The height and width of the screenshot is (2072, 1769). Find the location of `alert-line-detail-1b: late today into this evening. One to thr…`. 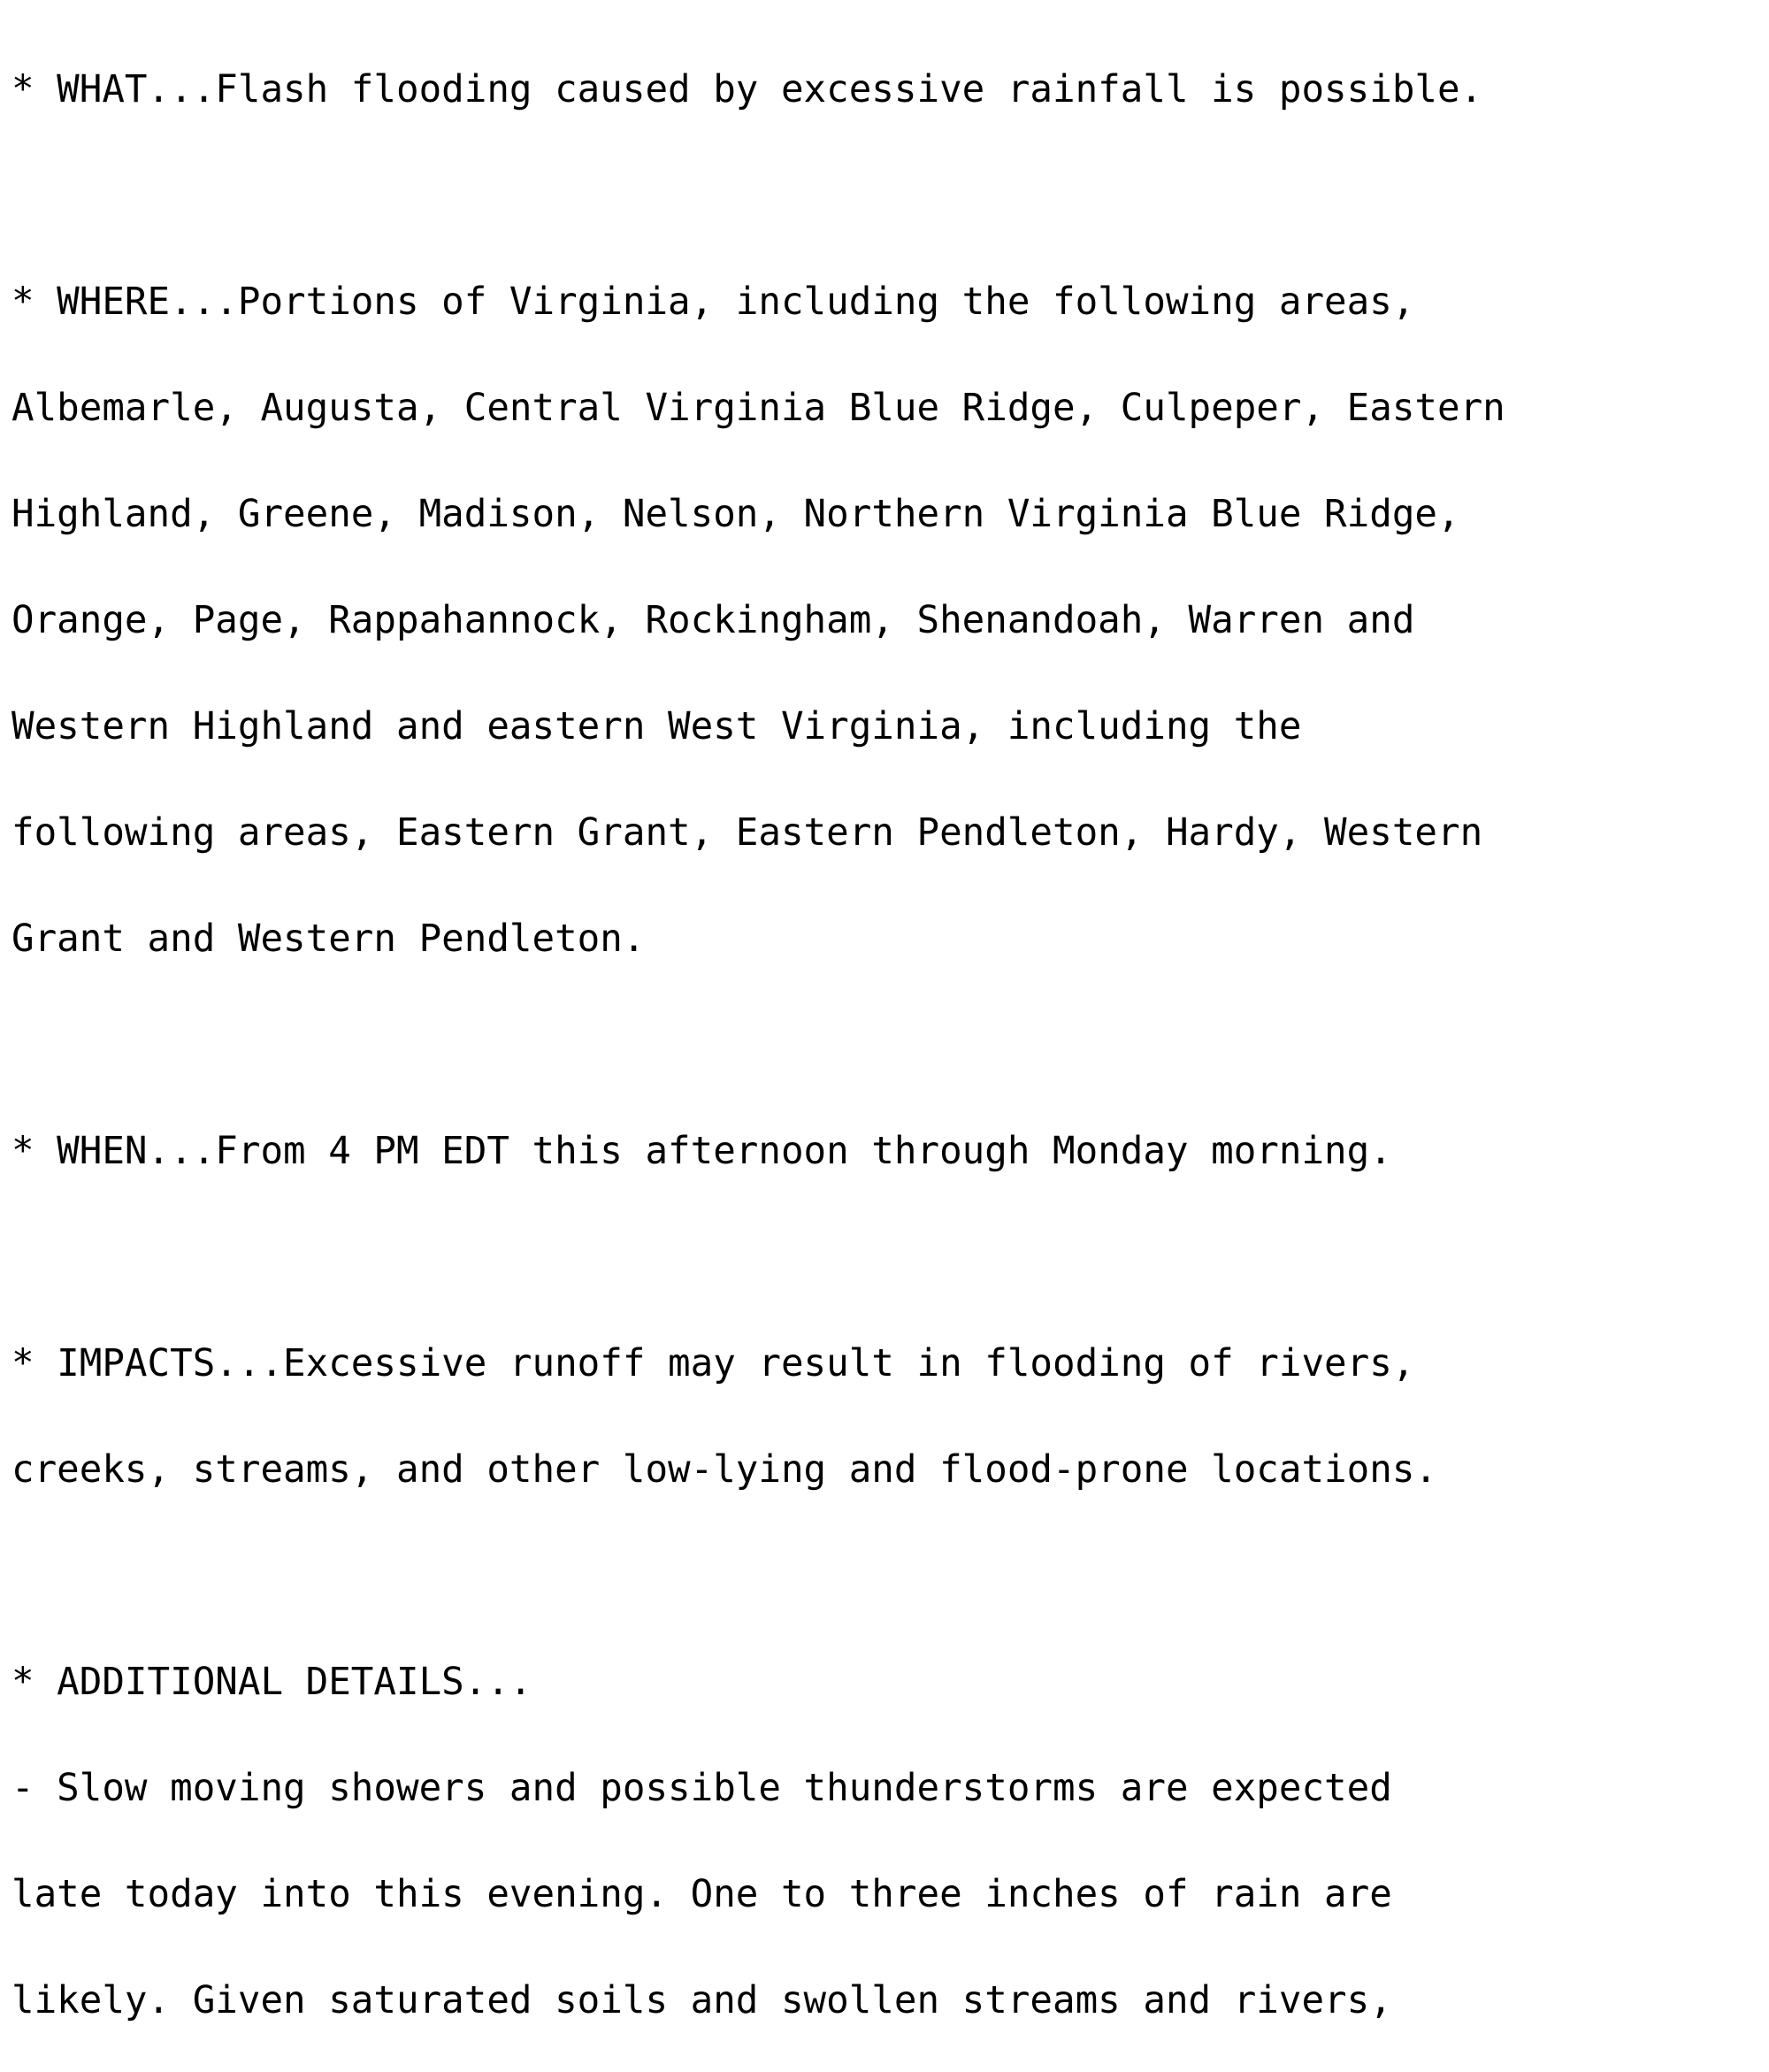

alert-line-detail-1b: late today into this evening. One to thr… is located at coordinates (701, 1894).